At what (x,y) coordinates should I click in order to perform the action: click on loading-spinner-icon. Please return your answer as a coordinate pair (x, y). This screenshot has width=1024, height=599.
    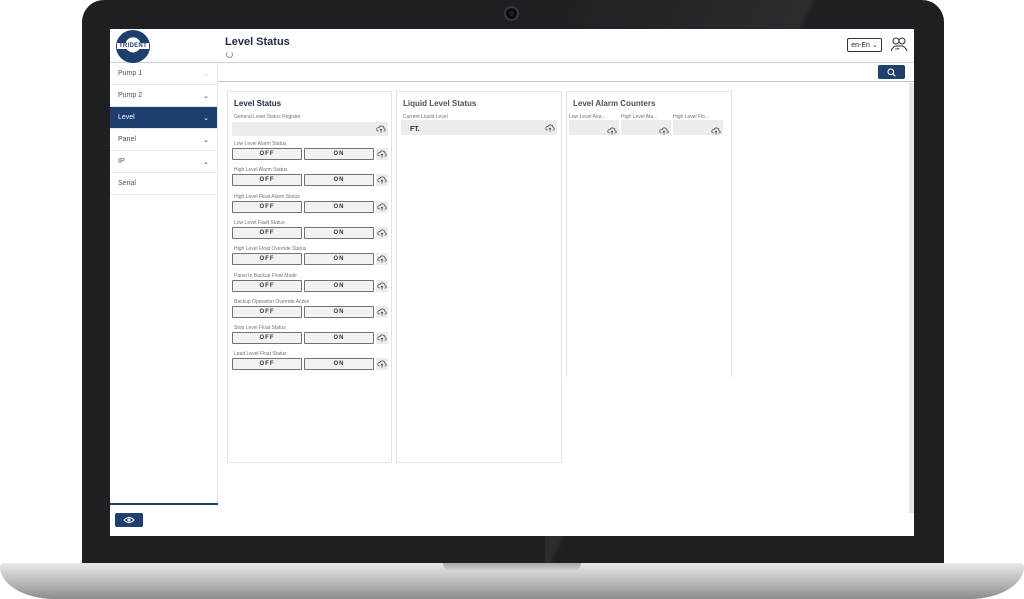
    Looking at the image, I should click on (229, 54).